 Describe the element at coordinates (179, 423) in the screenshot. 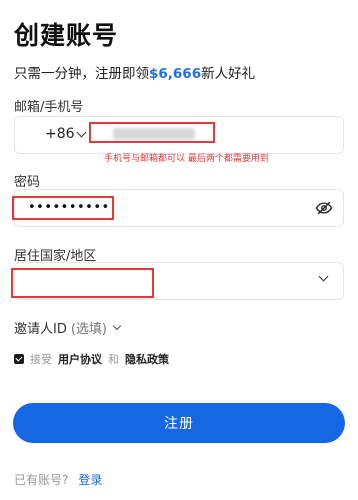

I see `register-button: 注册` at that location.